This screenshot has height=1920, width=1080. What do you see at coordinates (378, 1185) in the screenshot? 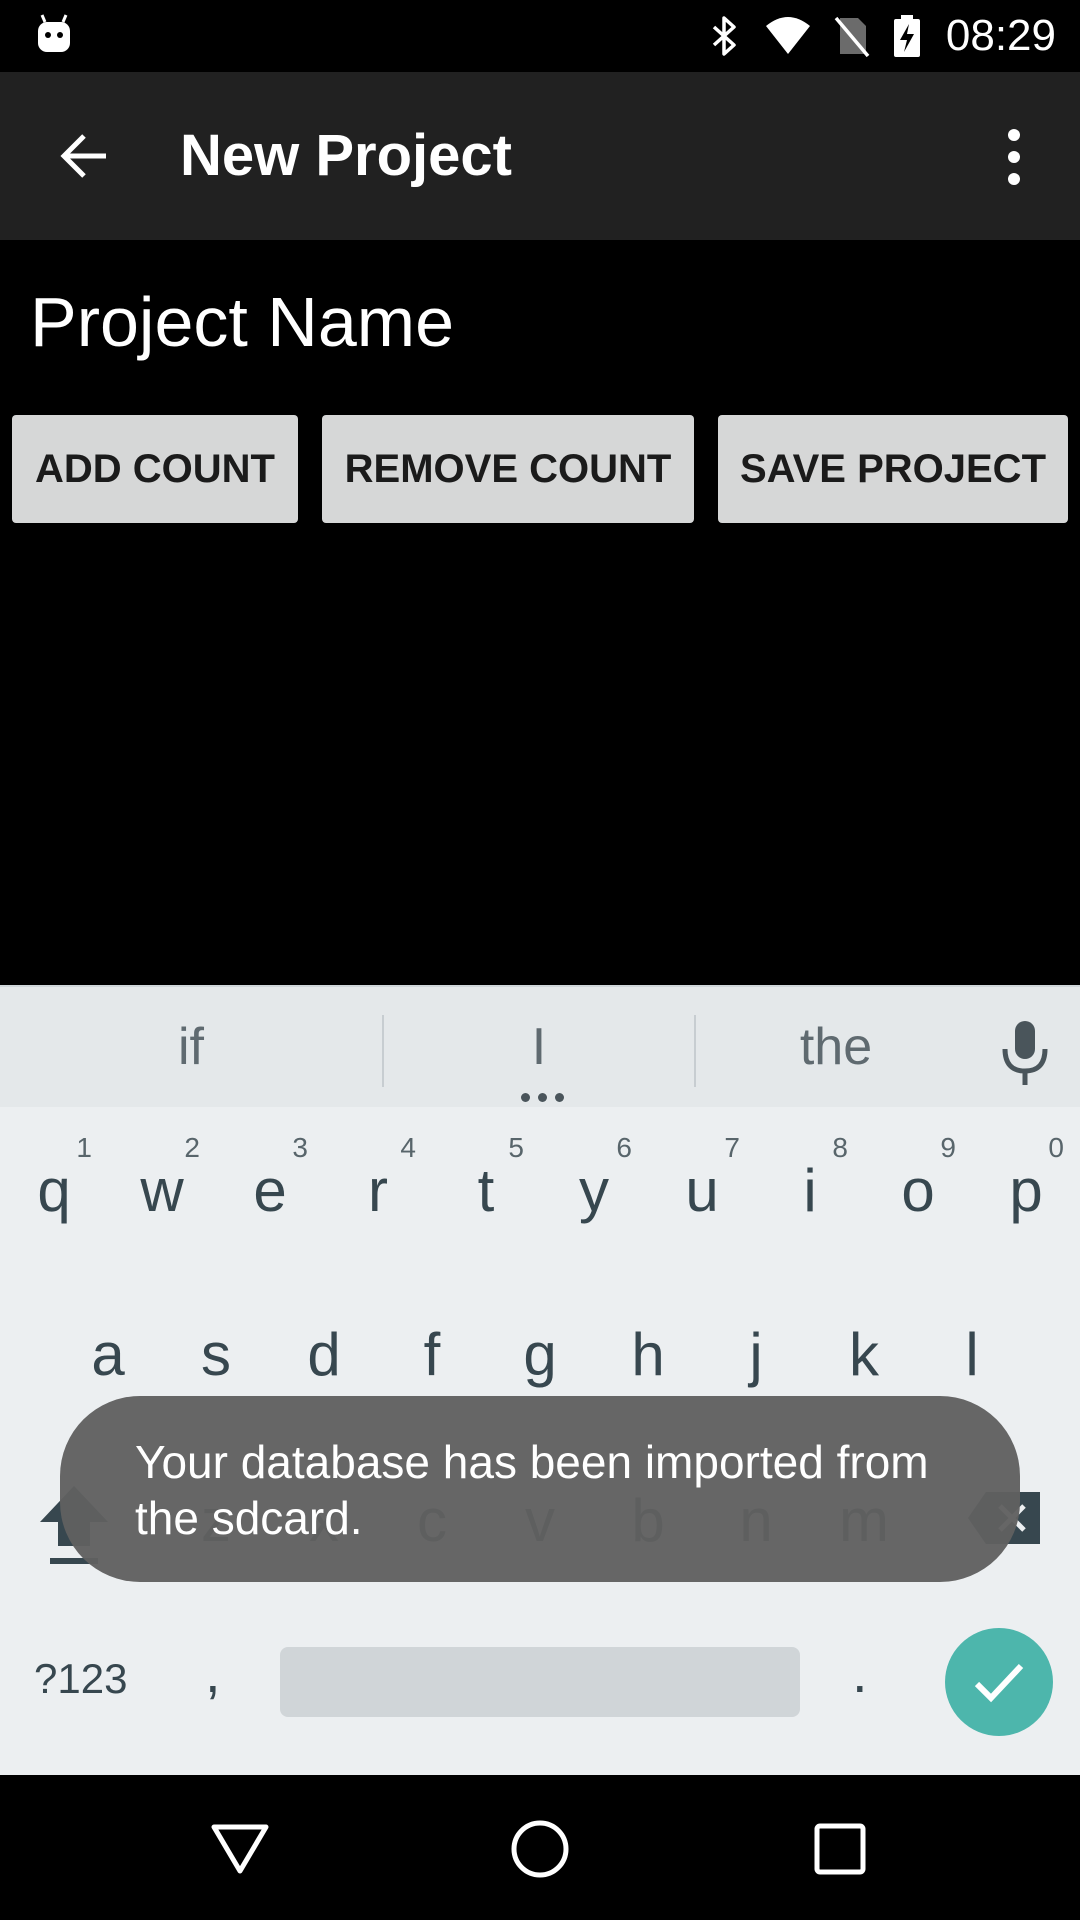
I see `key-r: 4r` at bounding box center [378, 1185].